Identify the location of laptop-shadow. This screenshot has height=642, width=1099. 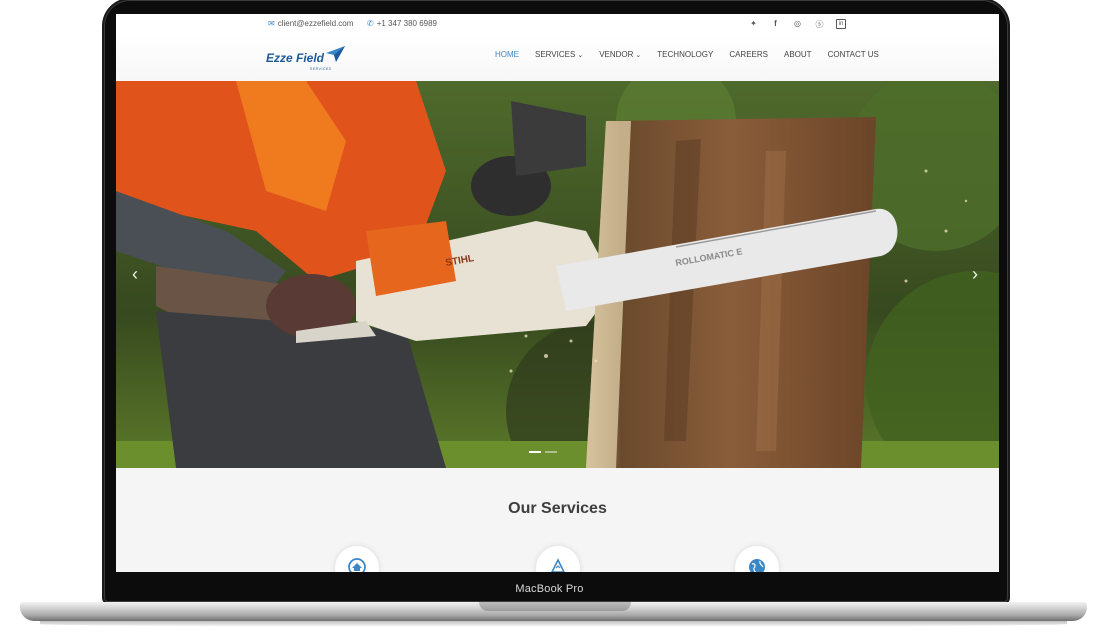
(553, 624).